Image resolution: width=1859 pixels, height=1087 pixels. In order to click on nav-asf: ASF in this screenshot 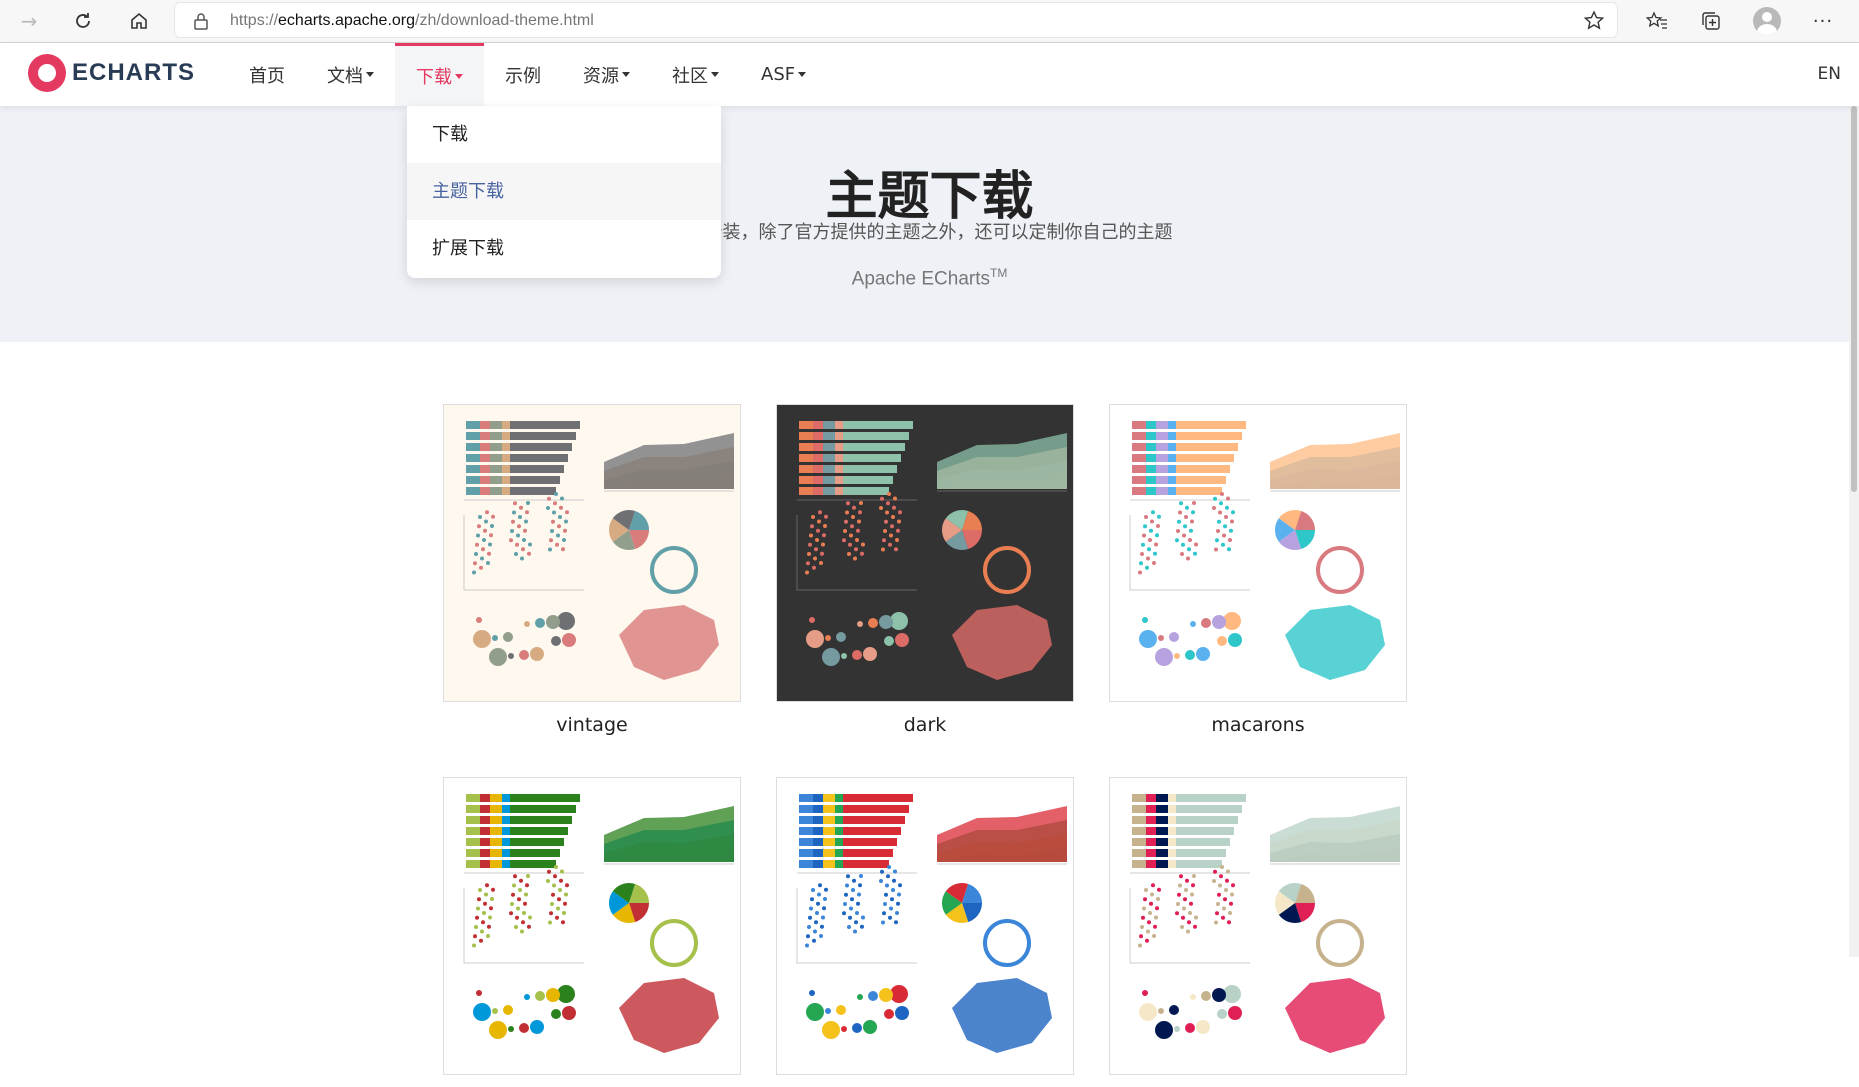, I will do `click(783, 74)`.